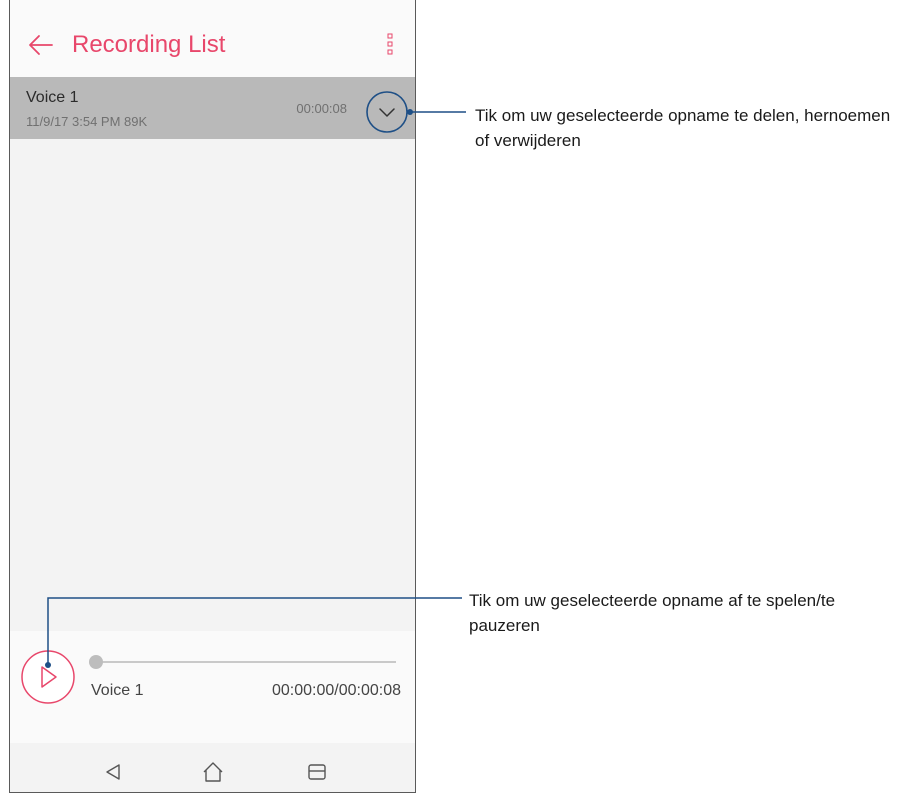  What do you see at coordinates (87, 121) in the screenshot?
I see `recording-meta: 11/9/17 3:54 PM 89K` at bounding box center [87, 121].